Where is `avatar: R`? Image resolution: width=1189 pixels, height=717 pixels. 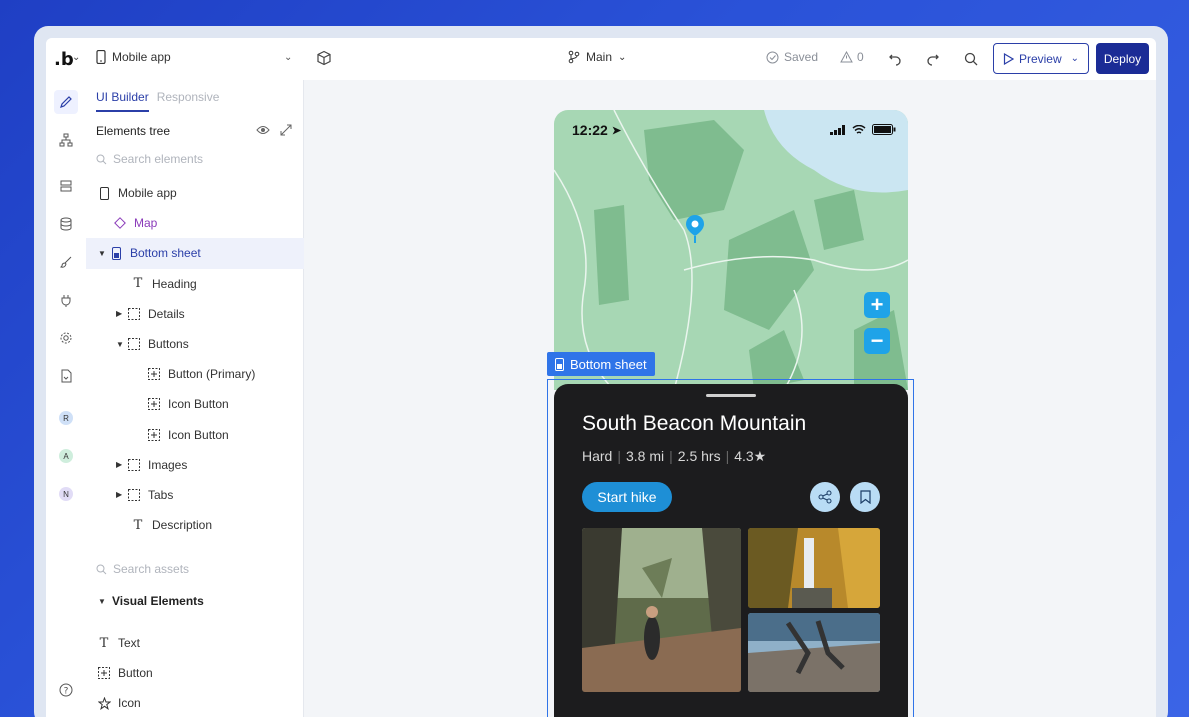
avatar: R is located at coordinates (66, 418).